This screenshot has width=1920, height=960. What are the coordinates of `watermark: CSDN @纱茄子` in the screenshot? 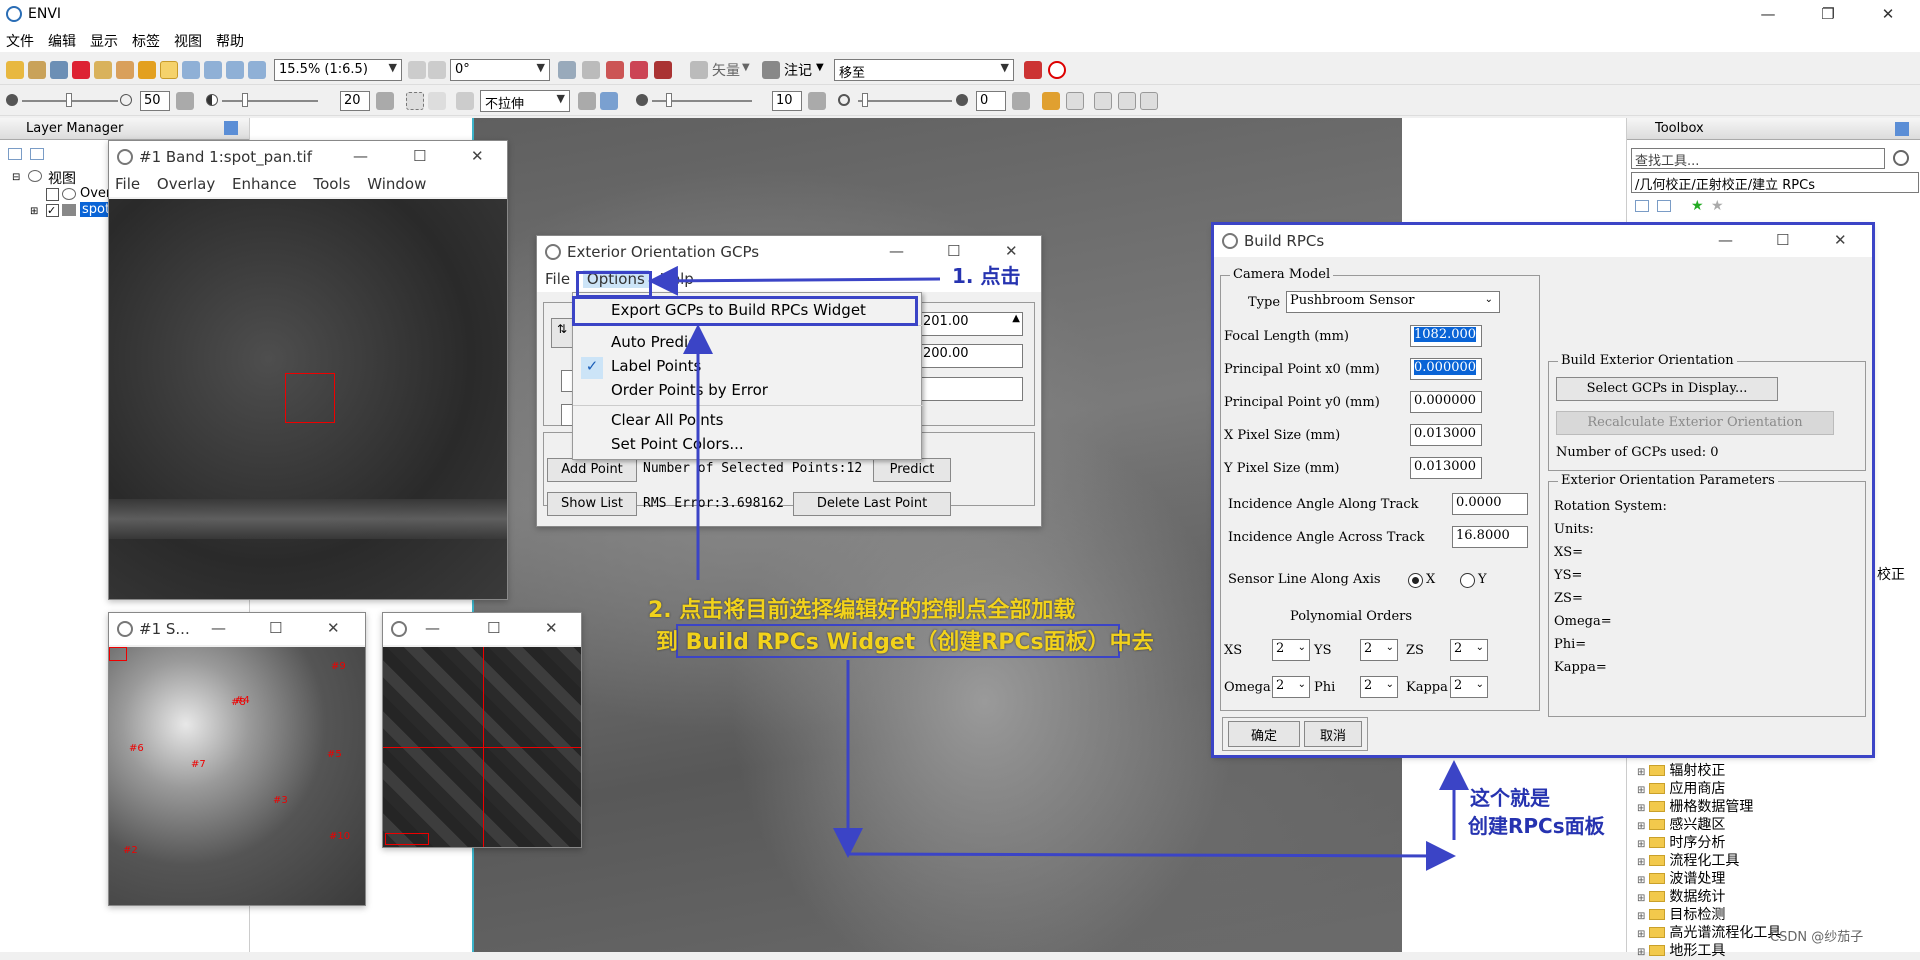 It's located at (1817, 937).